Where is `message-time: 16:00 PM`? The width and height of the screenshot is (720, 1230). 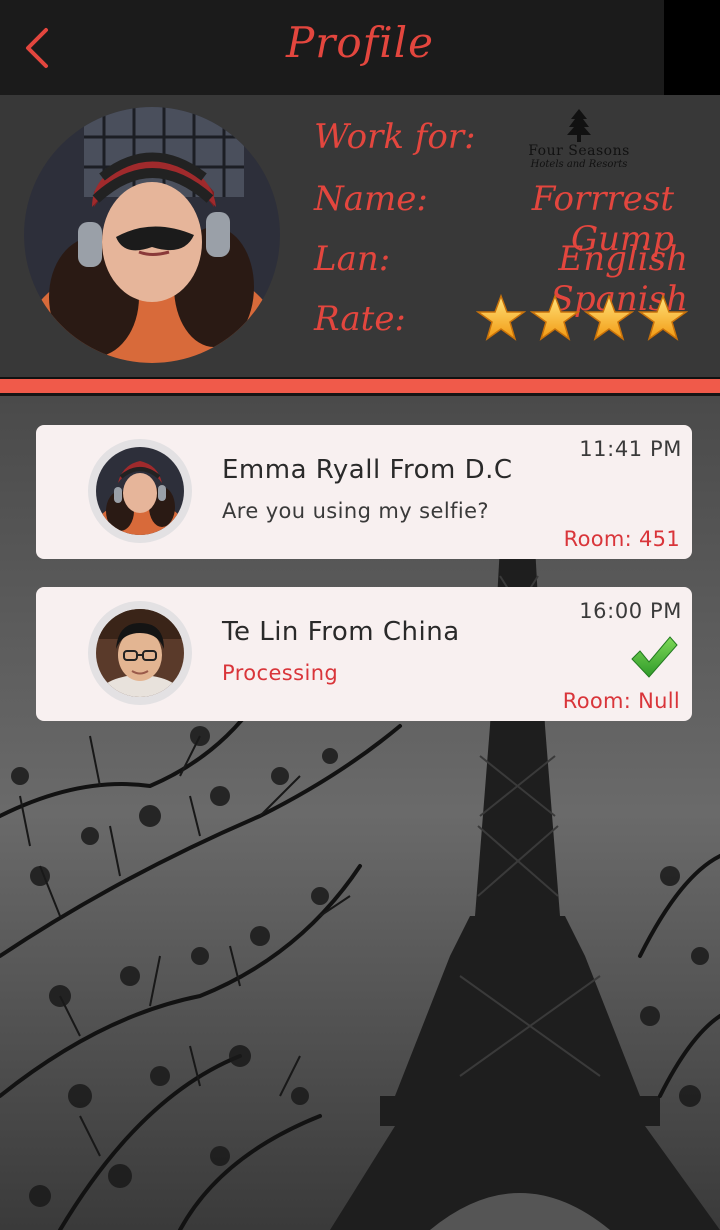 message-time: 16:00 PM is located at coordinates (630, 611).